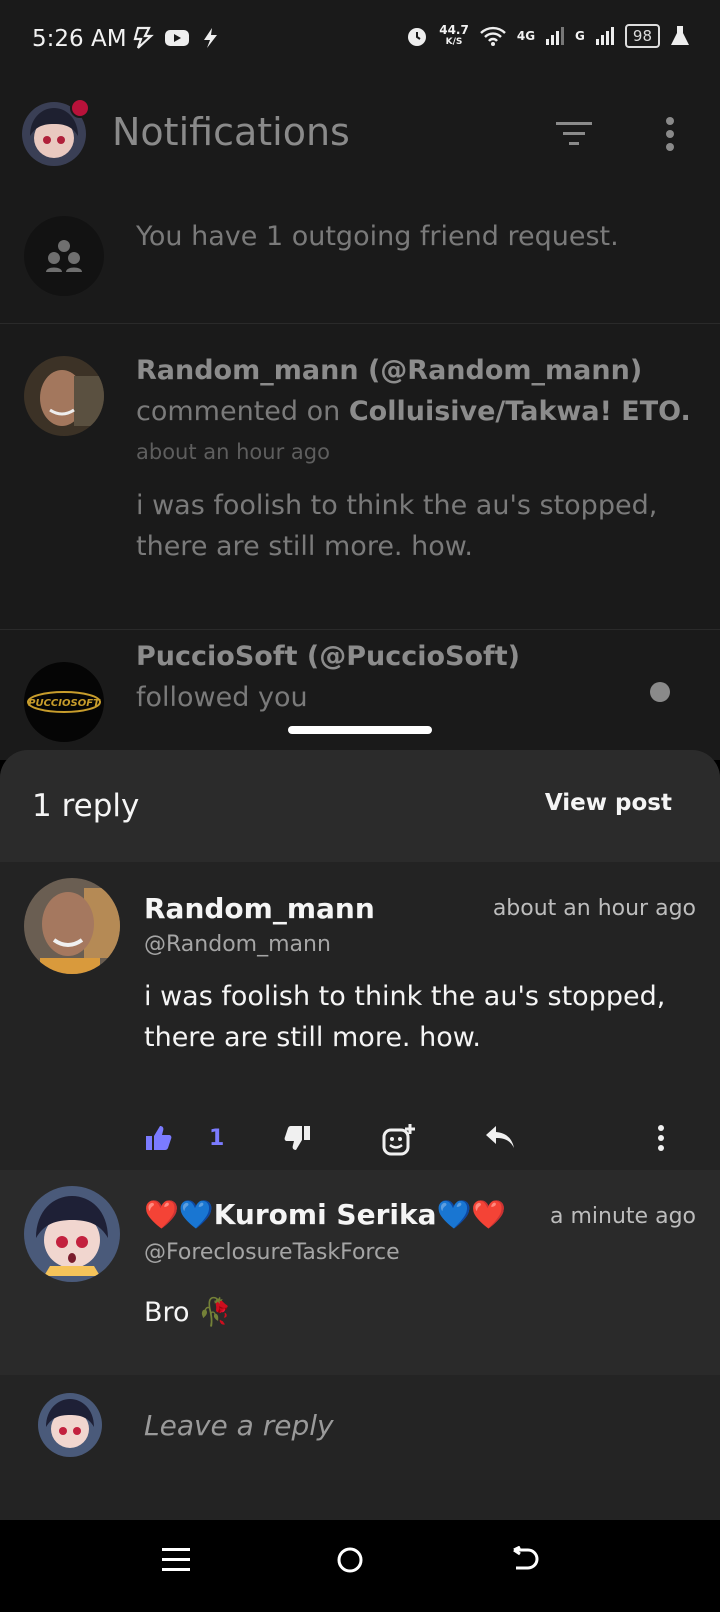 The width and height of the screenshot is (720, 1612). I want to click on reply-input: Leave a reply, so click(239, 1425).